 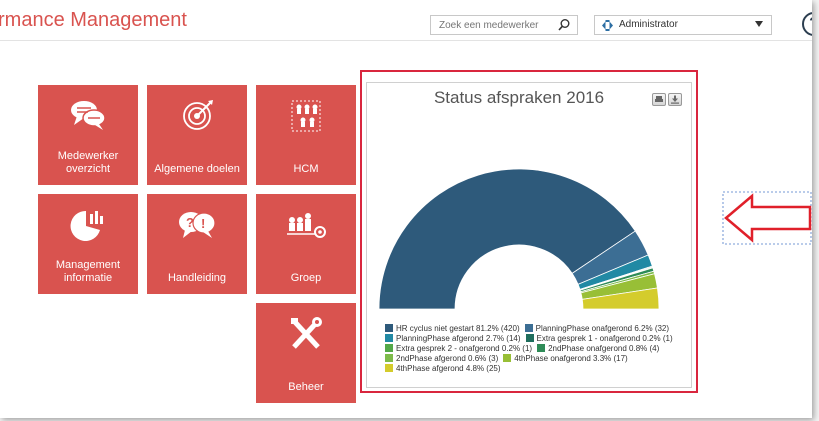 What do you see at coordinates (306, 353) in the screenshot?
I see `tile-beheer: Beheer` at bounding box center [306, 353].